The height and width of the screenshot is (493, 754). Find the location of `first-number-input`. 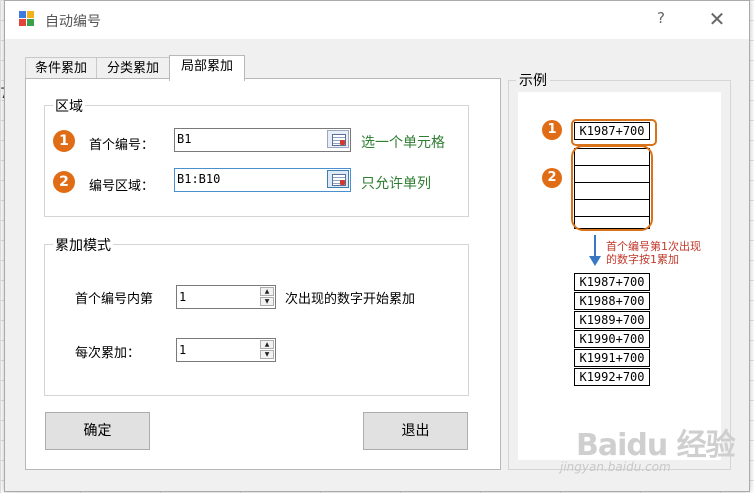

first-number-input is located at coordinates (247, 139).